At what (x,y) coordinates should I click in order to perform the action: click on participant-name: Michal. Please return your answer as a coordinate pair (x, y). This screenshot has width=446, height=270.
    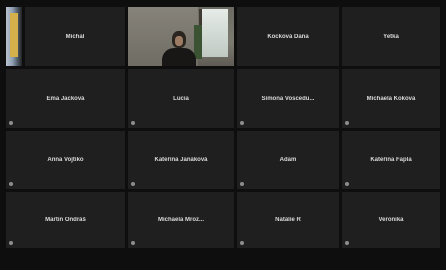
    Looking at the image, I should click on (75, 36).